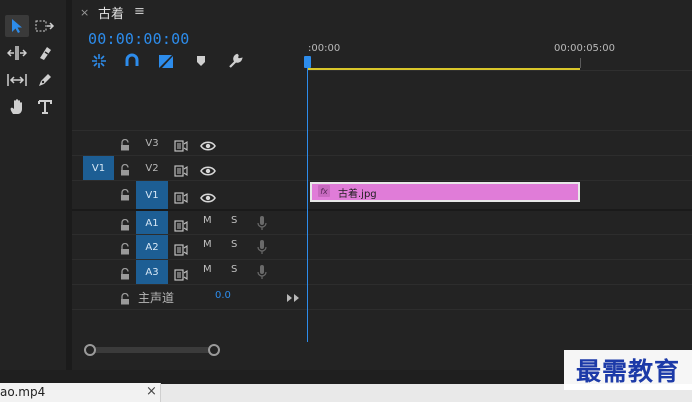 The height and width of the screenshot is (402, 692). Describe the element at coordinates (152, 168) in the screenshot. I see `track-target-v2: V2` at that location.